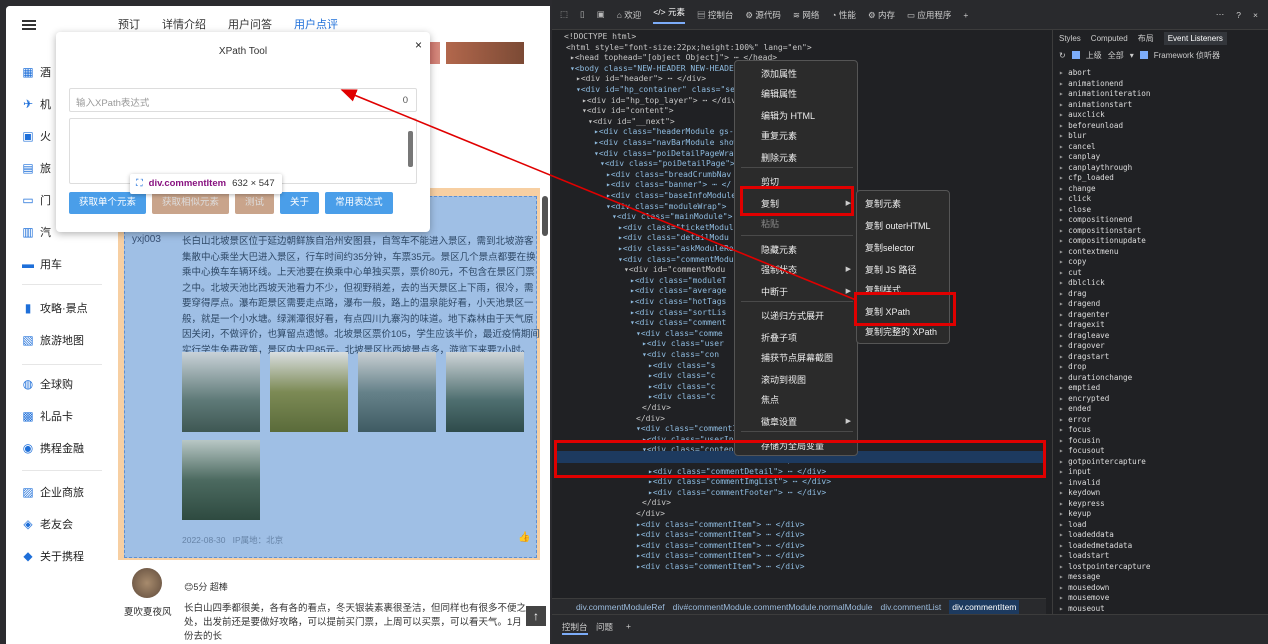 The width and height of the screenshot is (1268, 644). I want to click on tab-application: ▭ 应用程序, so click(929, 15).